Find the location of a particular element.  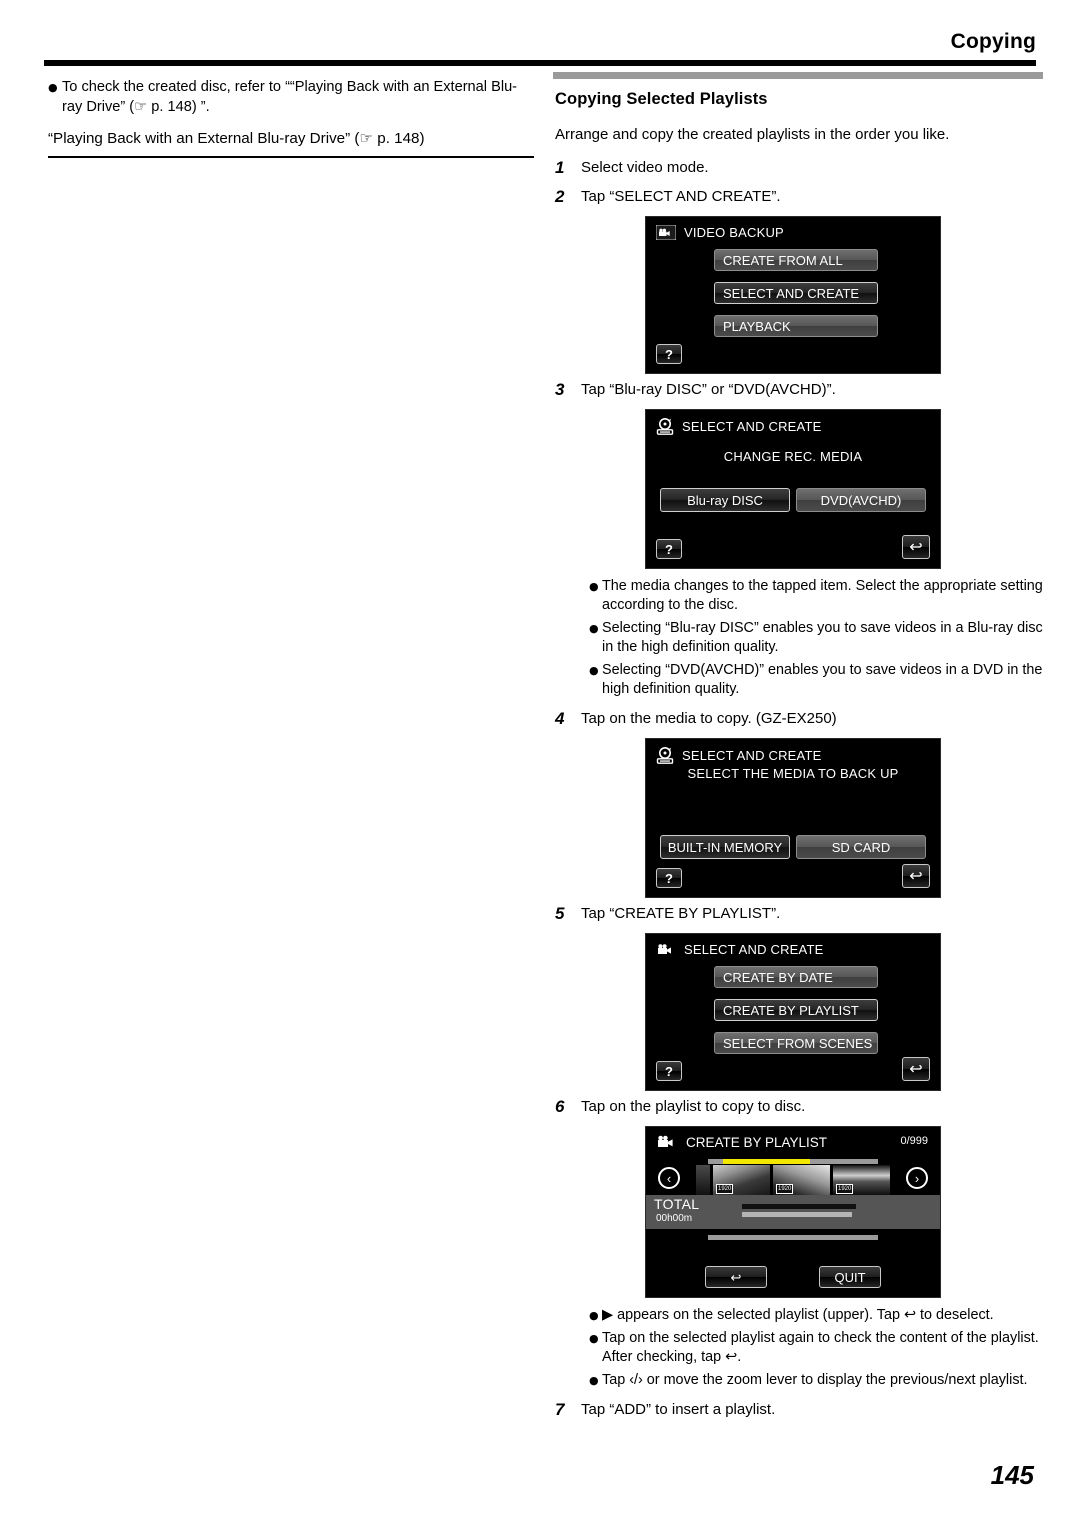

step-2: 2 Tap “SELECT AND CREATE”. is located at coordinates (799, 197).